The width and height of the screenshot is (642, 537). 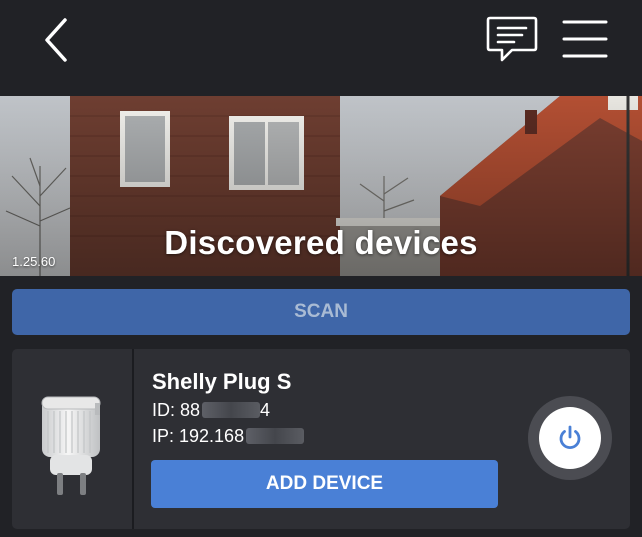 I want to click on device-image, so click(x=72, y=439).